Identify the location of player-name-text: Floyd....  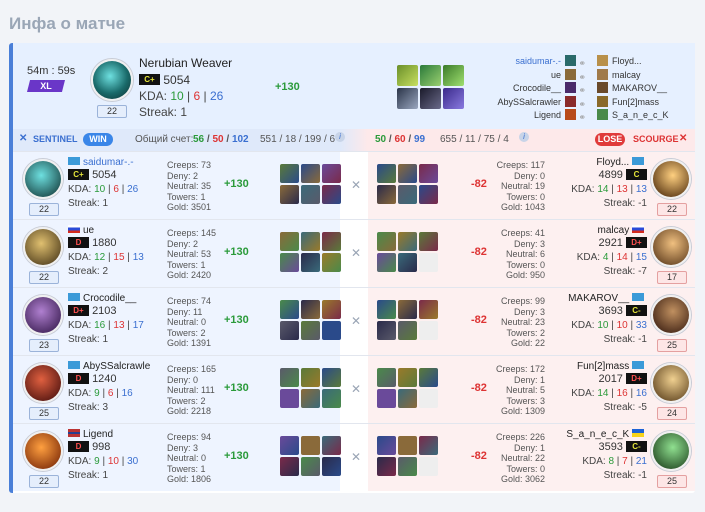
(612, 162).